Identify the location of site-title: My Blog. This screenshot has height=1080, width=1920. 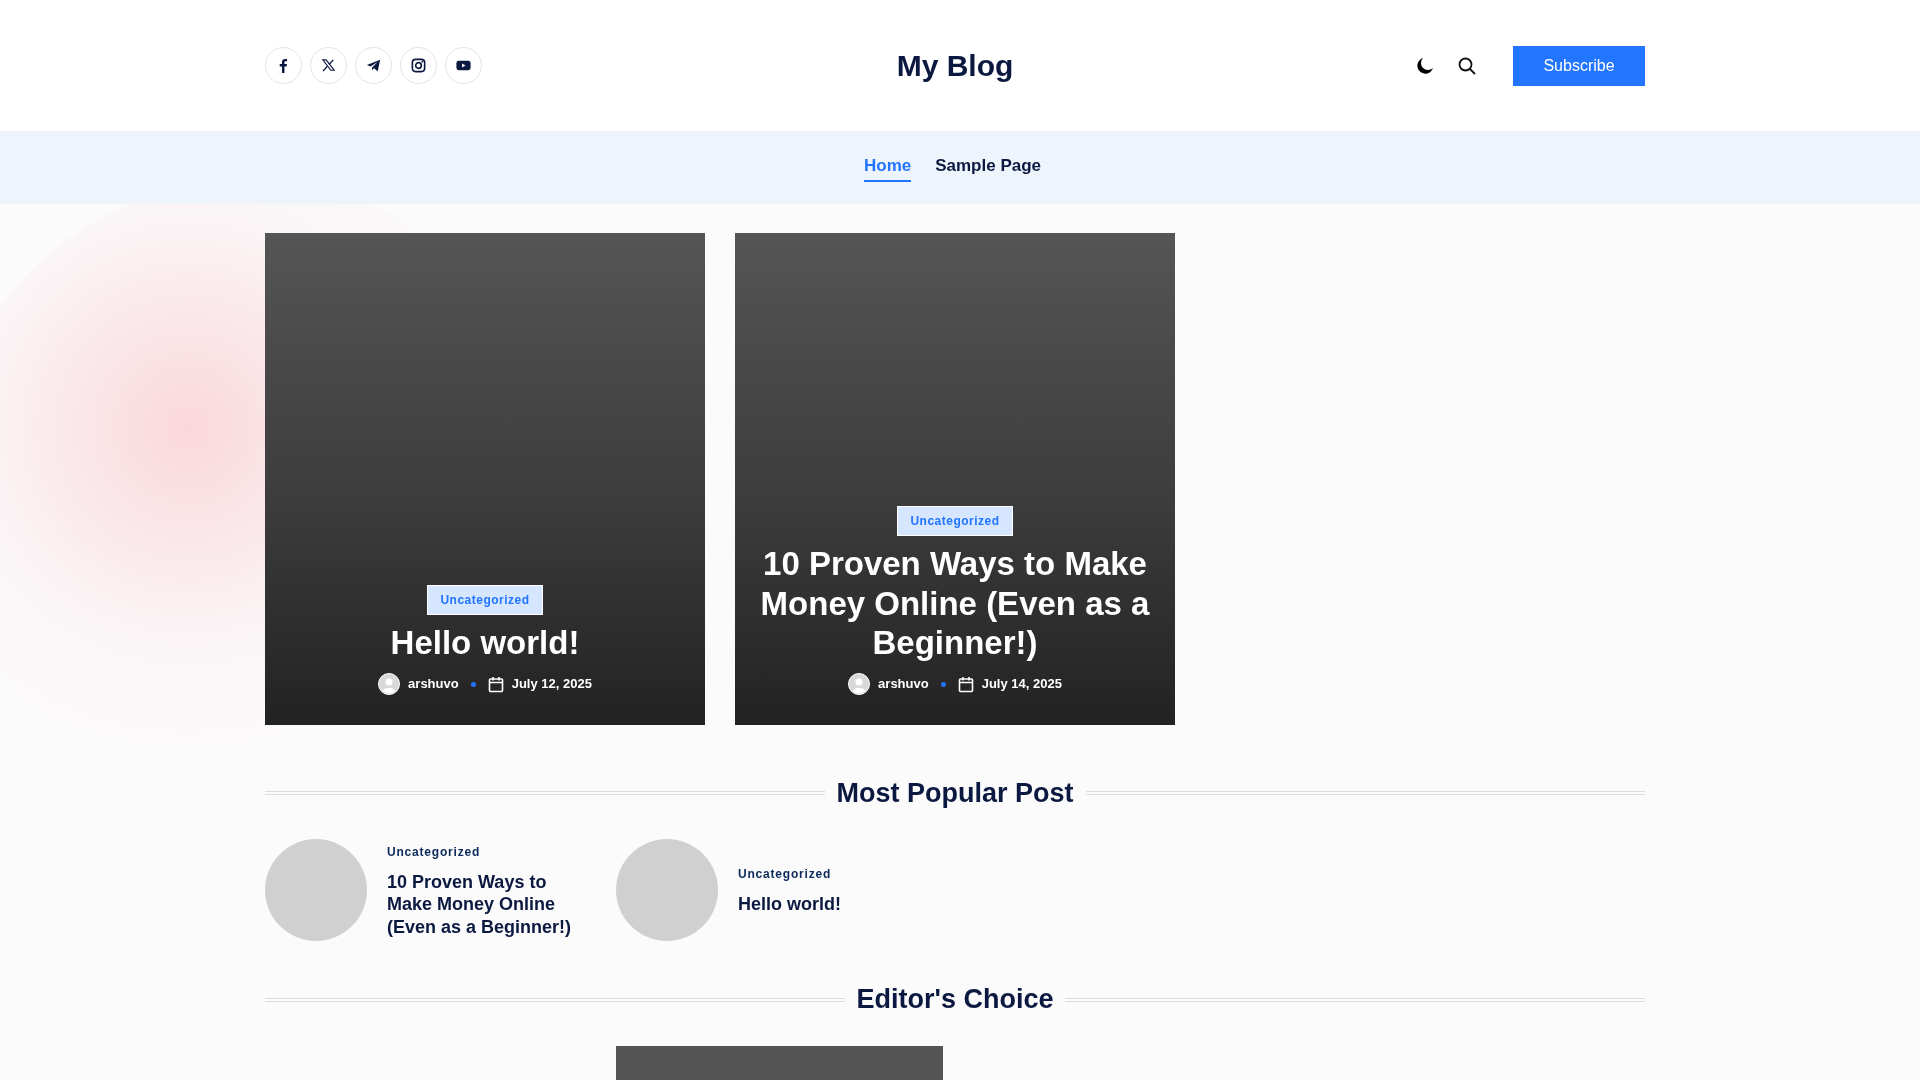
(955, 65).